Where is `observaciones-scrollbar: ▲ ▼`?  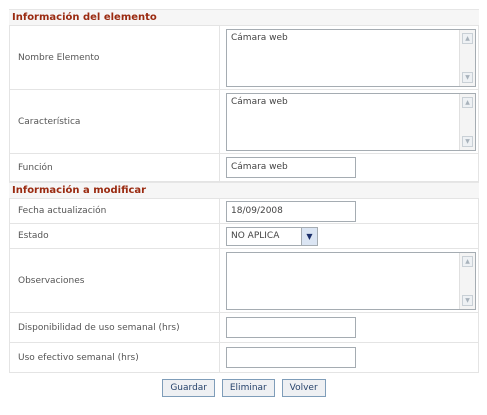 observaciones-scrollbar: ▲ ▼ is located at coordinates (467, 280).